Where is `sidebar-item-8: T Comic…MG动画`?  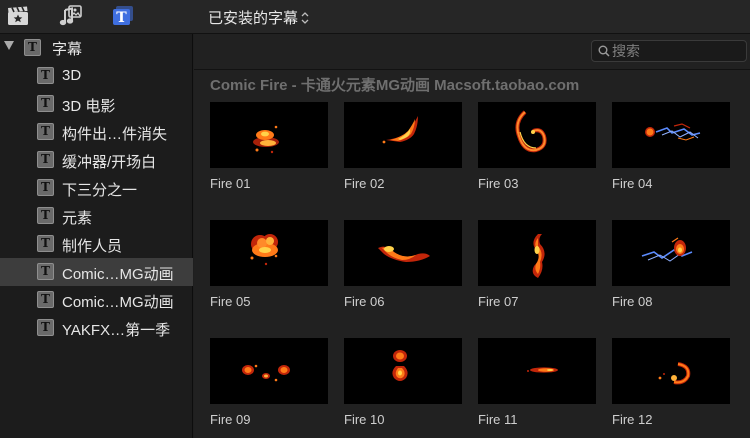 sidebar-item-8: T Comic…MG动画 is located at coordinates (96, 272).